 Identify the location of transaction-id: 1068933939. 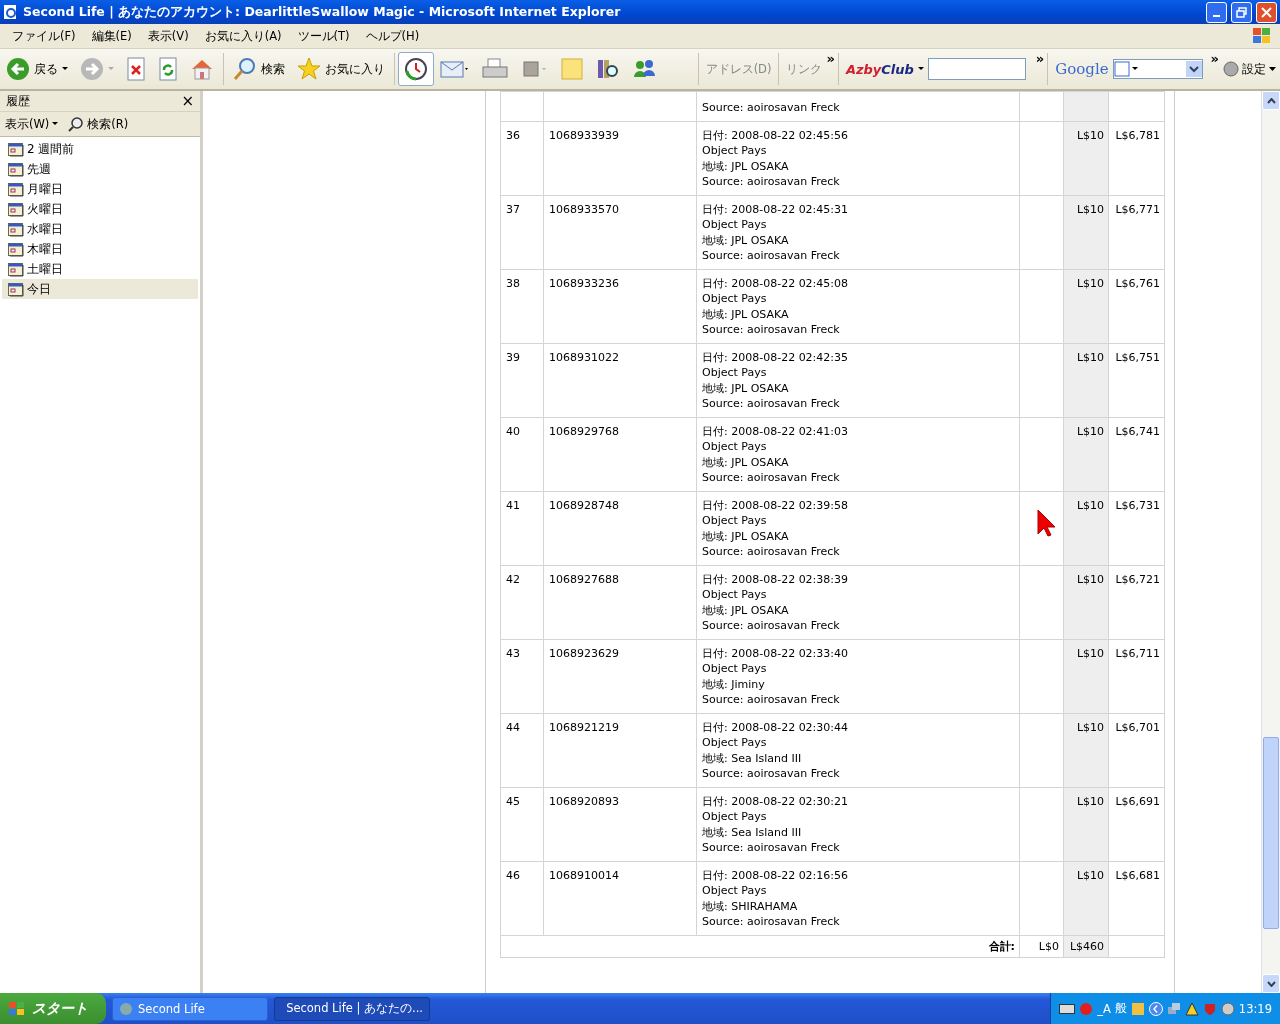
(620, 158).